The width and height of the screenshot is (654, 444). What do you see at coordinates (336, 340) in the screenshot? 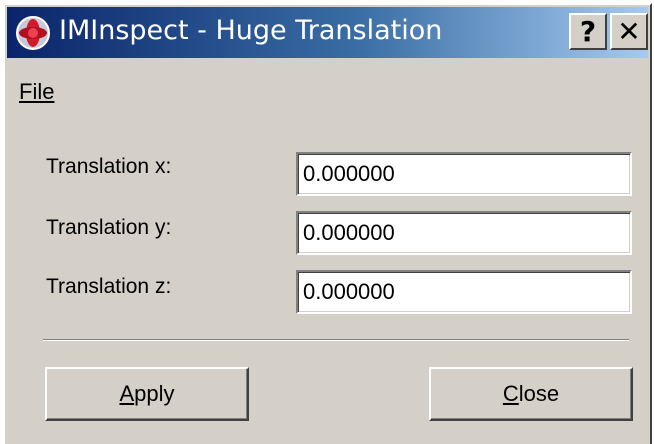
I see `separator` at bounding box center [336, 340].